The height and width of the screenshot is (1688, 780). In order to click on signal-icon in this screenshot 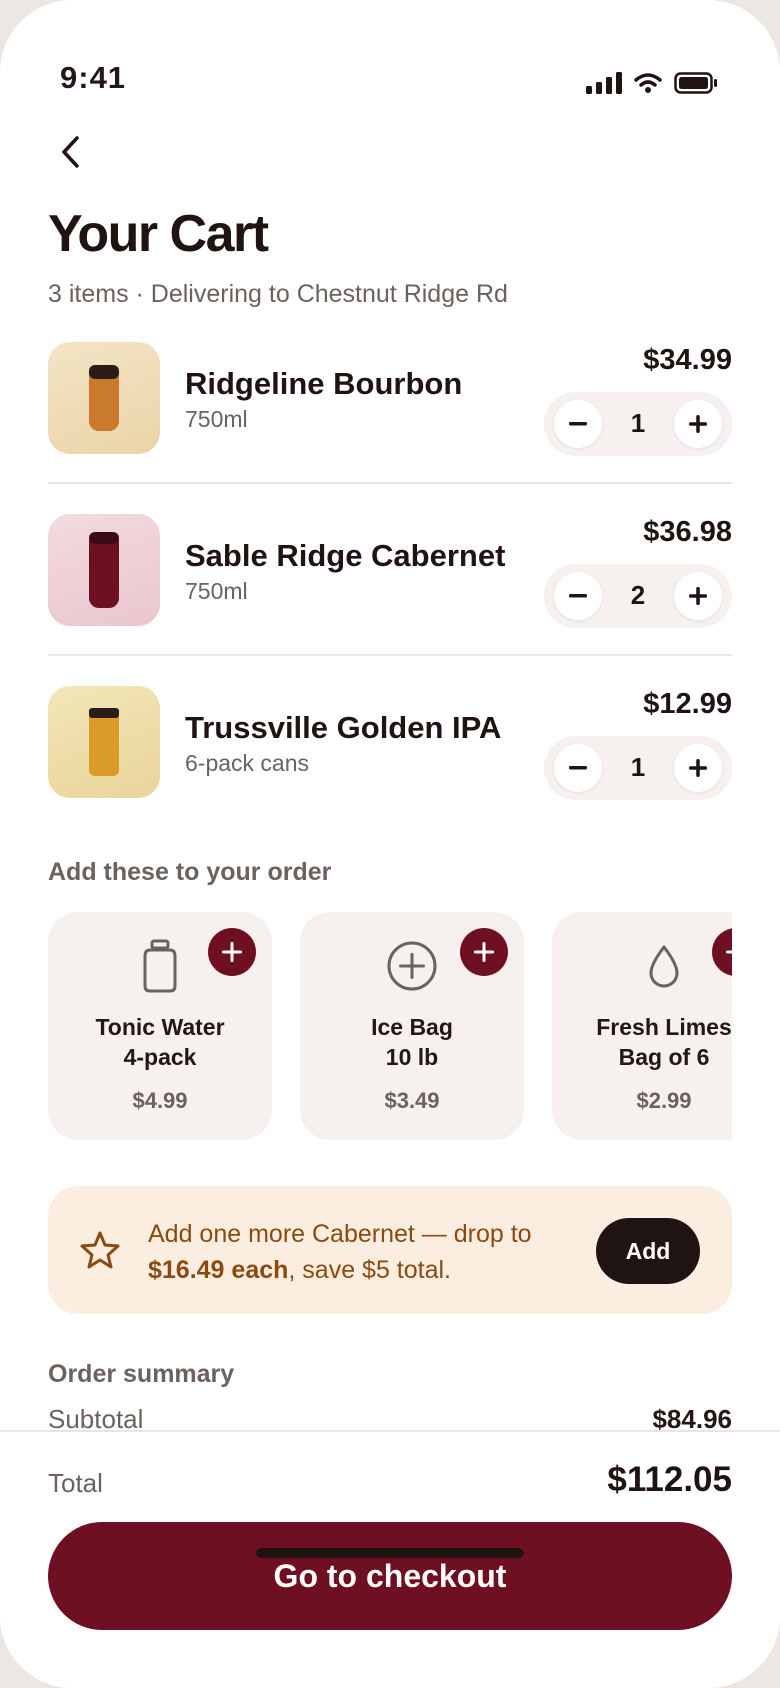, I will do `click(604, 83)`.